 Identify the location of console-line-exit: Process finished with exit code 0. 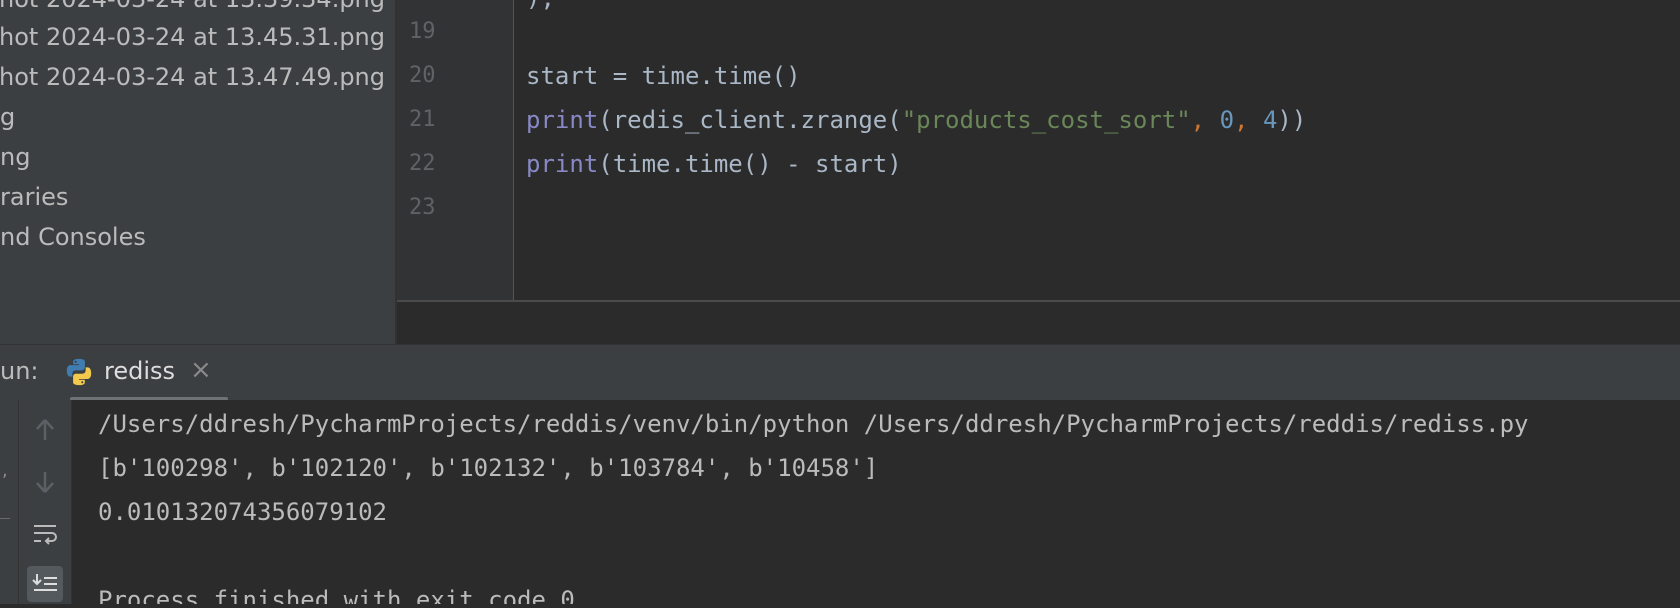
(336, 595).